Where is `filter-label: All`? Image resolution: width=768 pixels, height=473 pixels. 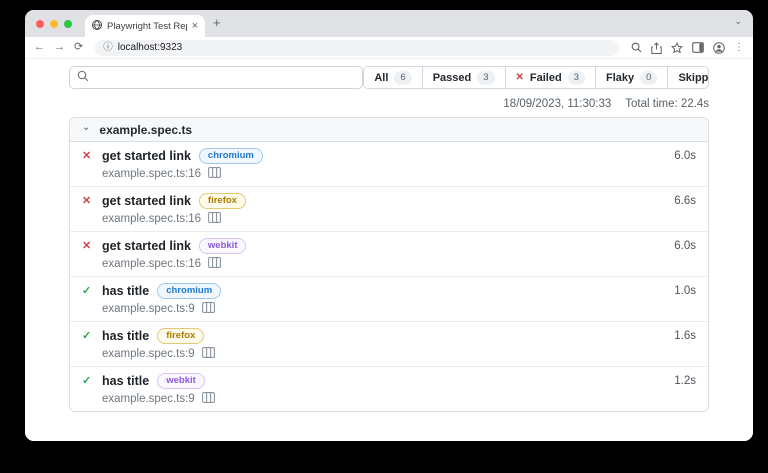
filter-label: All is located at coordinates (381, 77).